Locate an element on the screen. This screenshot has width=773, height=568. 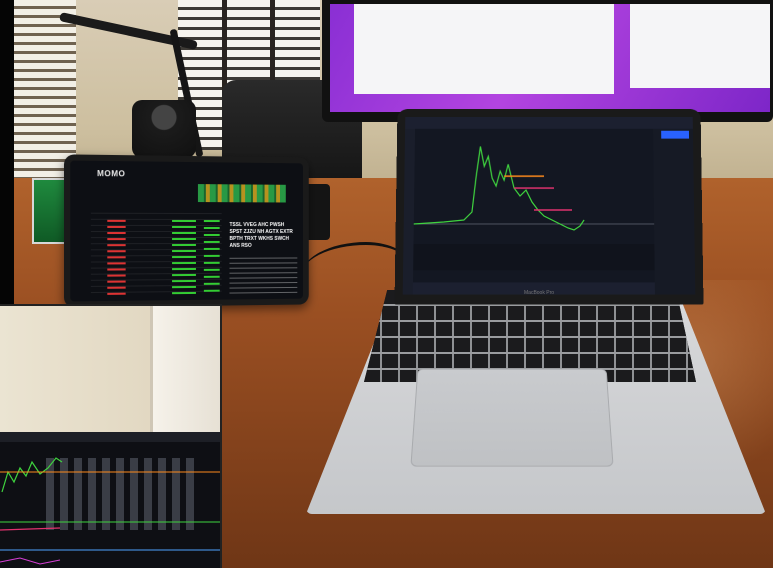
chart-price-axis is located at coordinates (674, 211).